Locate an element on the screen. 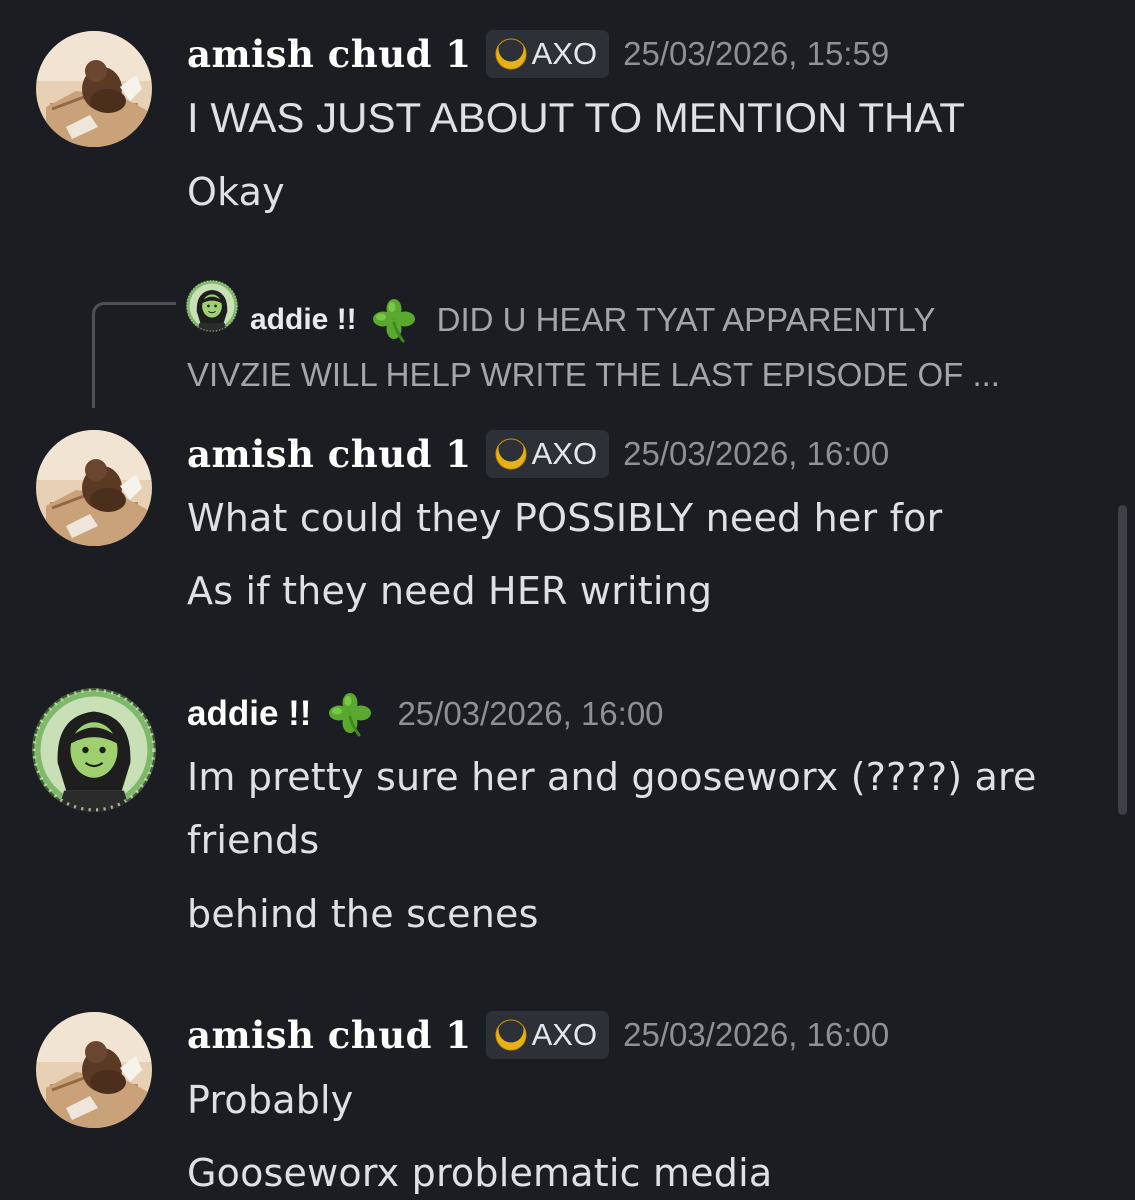 This screenshot has width=1135, height=1200. reply-username: addie !! is located at coordinates (303, 320).